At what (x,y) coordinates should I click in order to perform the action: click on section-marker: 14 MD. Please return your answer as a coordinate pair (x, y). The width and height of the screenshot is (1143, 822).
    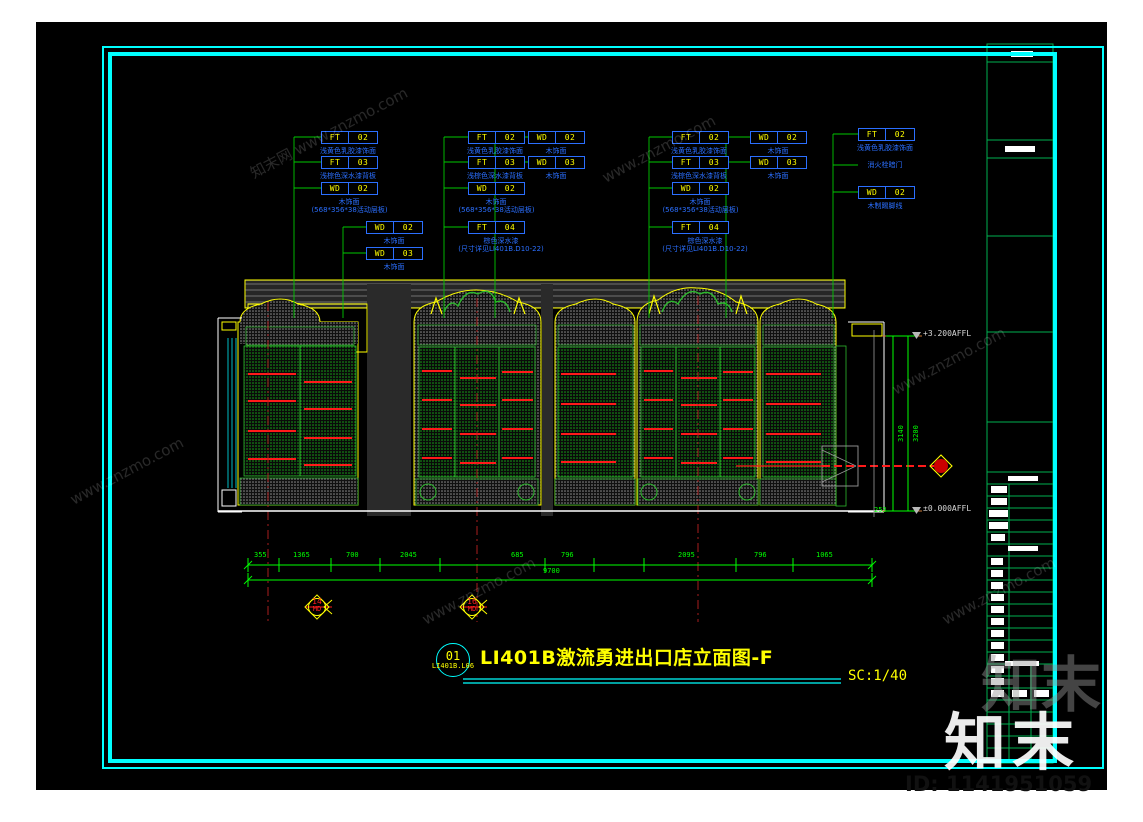
    Looking at the image, I should click on (317, 607).